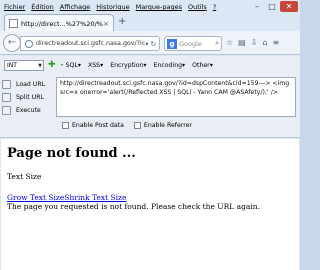  I want to click on text-size-label: Text Size, so click(24, 176).